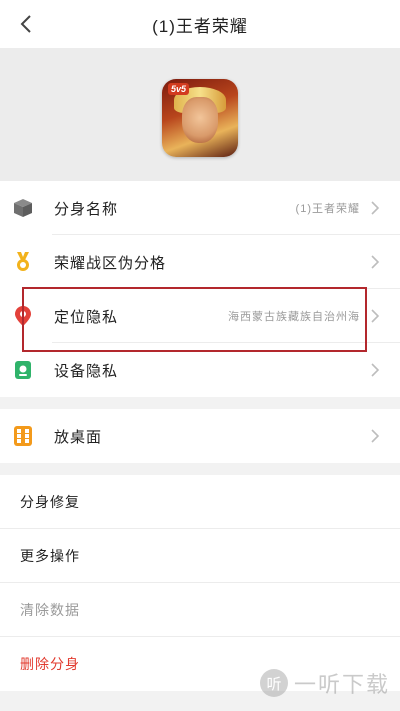 Image resolution: width=400 pixels, height=711 pixels. What do you see at coordinates (23, 370) in the screenshot?
I see `device-icon` at bounding box center [23, 370].